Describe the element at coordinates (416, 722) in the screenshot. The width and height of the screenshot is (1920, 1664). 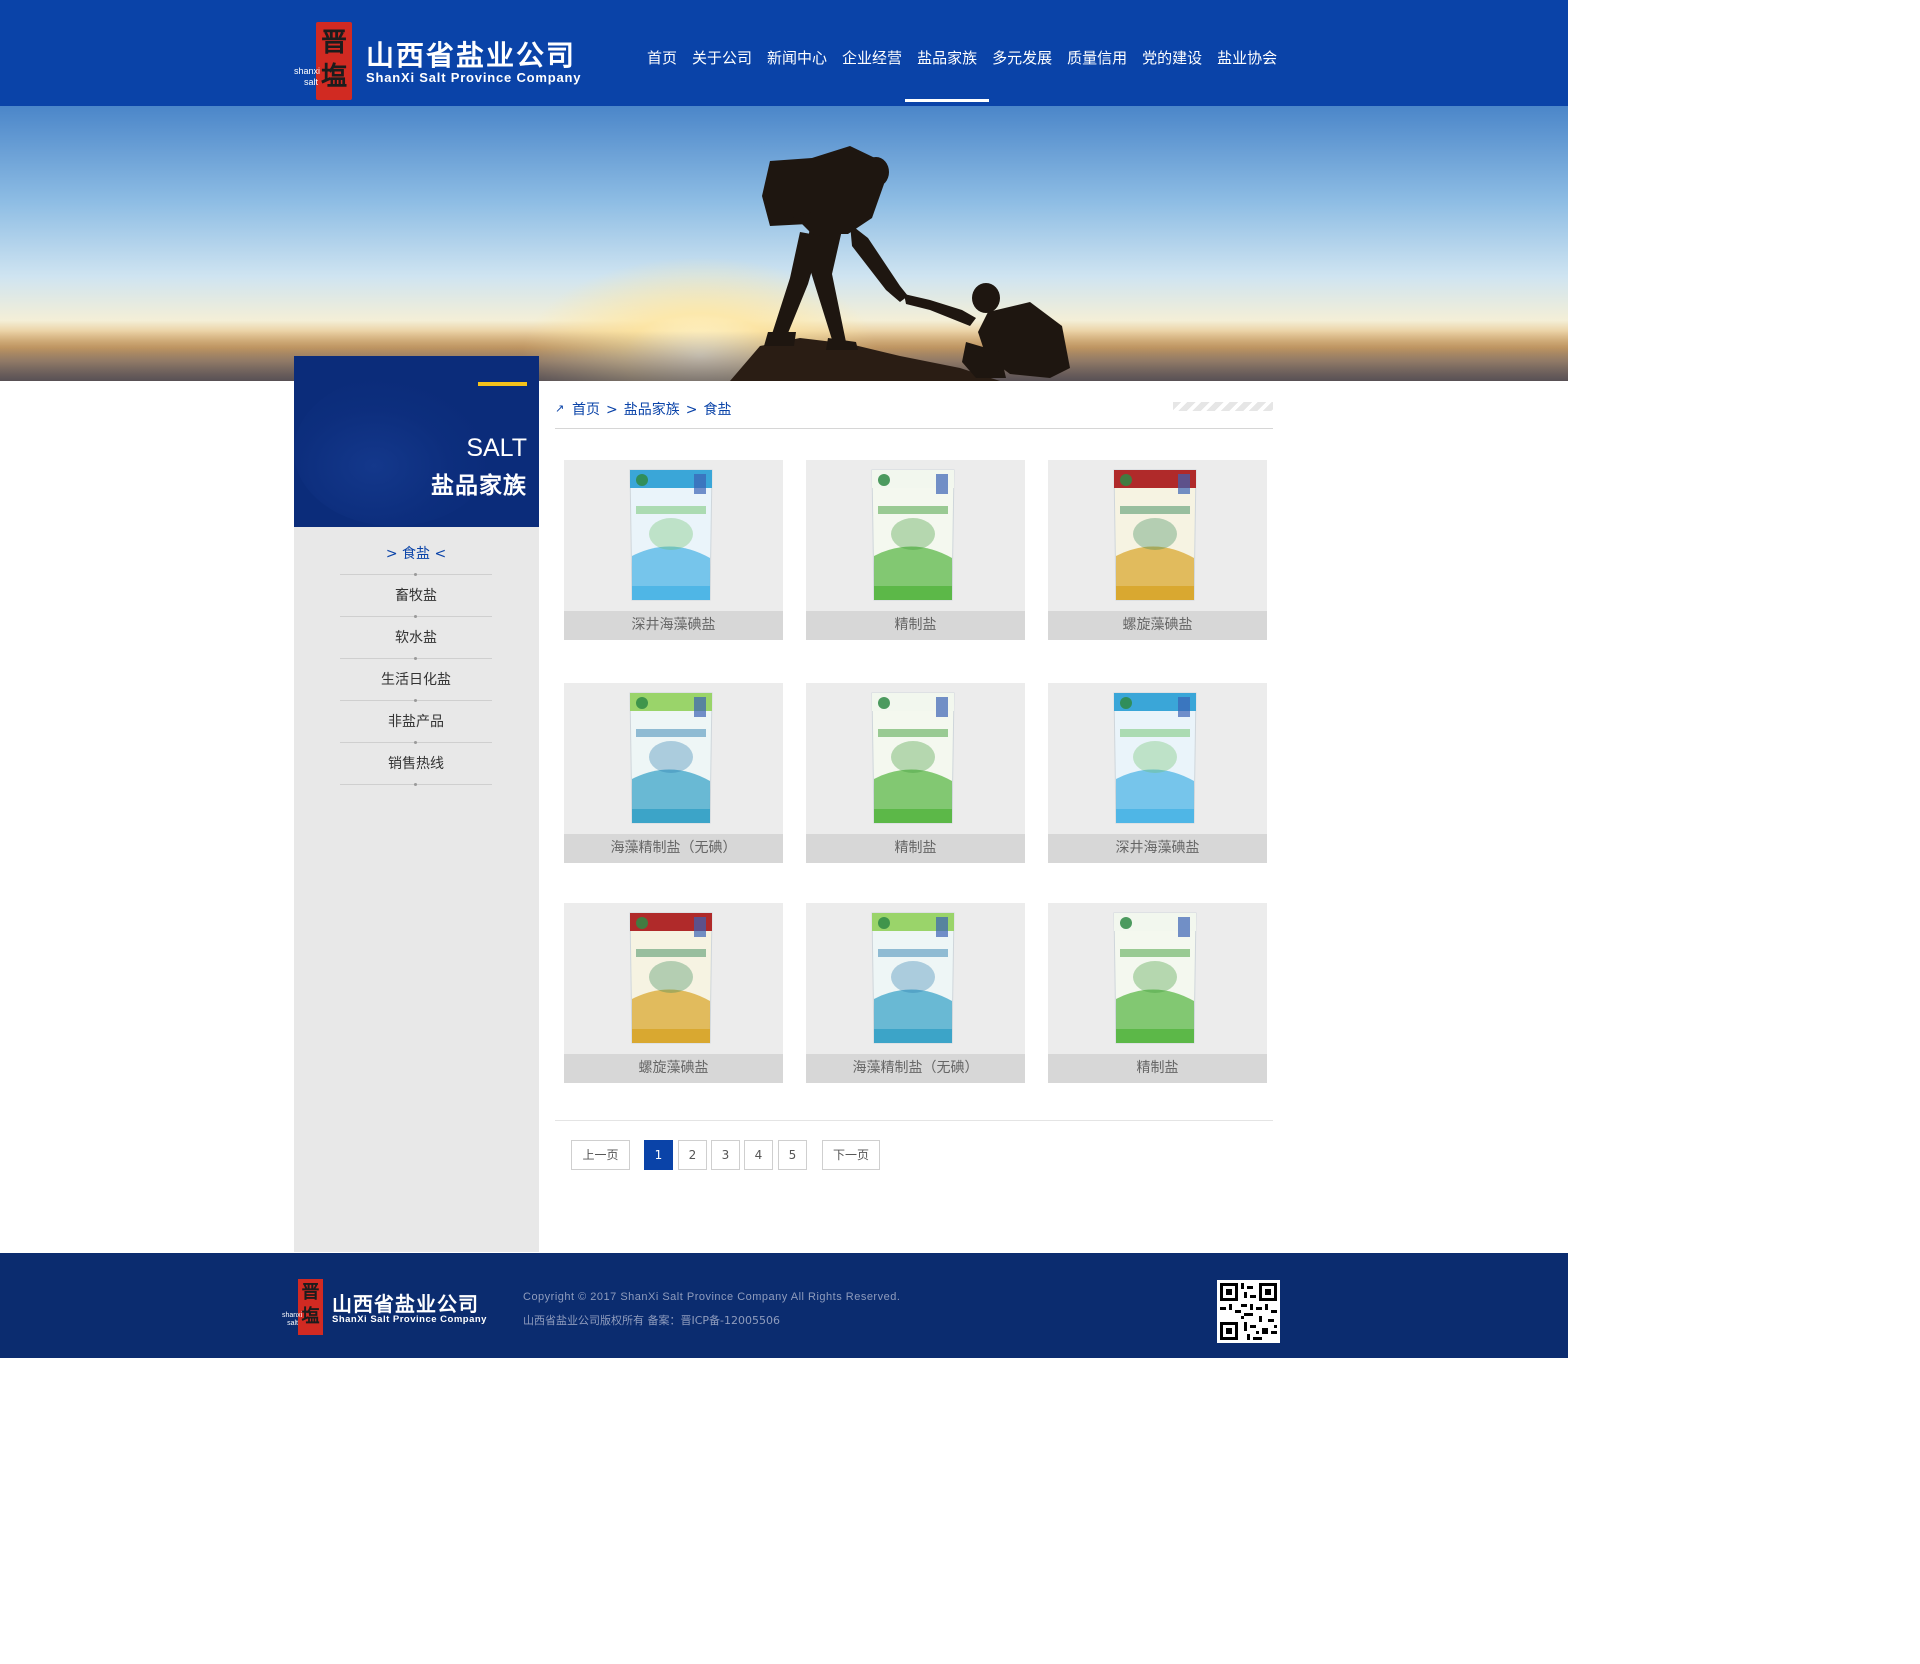
I see `sidebar-item-4: 非盐产品` at that location.